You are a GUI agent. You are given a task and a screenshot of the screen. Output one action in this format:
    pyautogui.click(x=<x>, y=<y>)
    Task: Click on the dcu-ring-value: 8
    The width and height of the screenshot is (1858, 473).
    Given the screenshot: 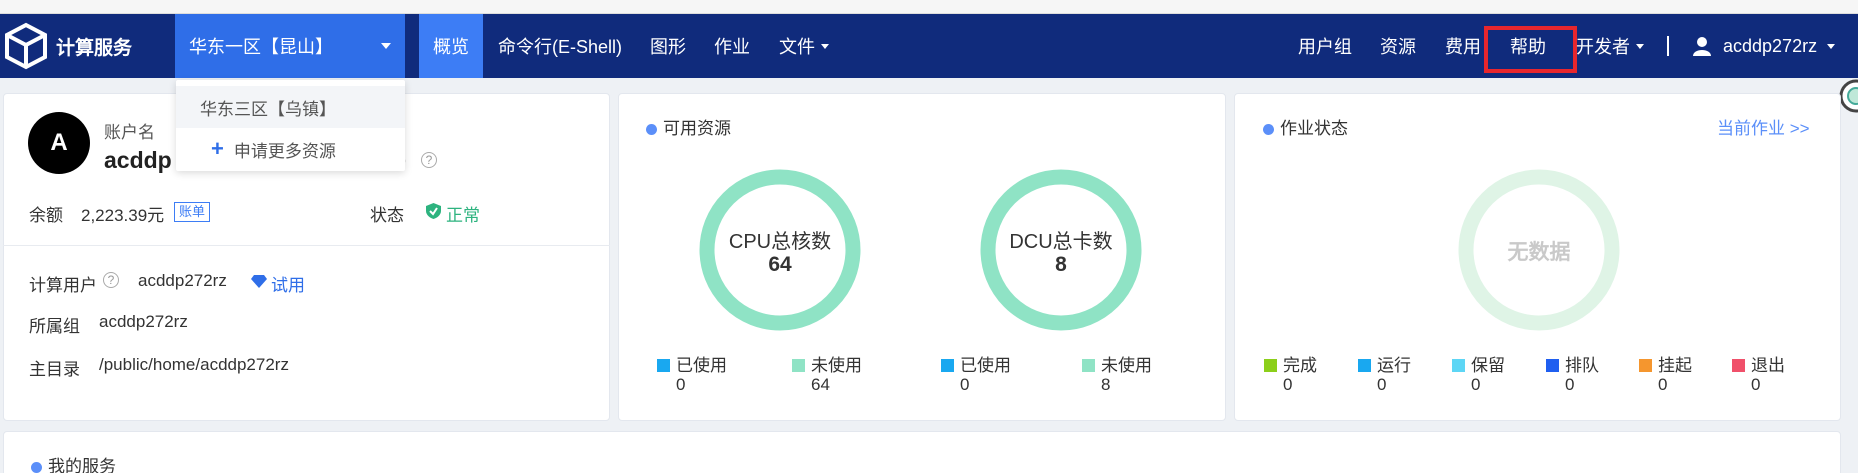 What is the action you would take?
    pyautogui.click(x=1061, y=264)
    